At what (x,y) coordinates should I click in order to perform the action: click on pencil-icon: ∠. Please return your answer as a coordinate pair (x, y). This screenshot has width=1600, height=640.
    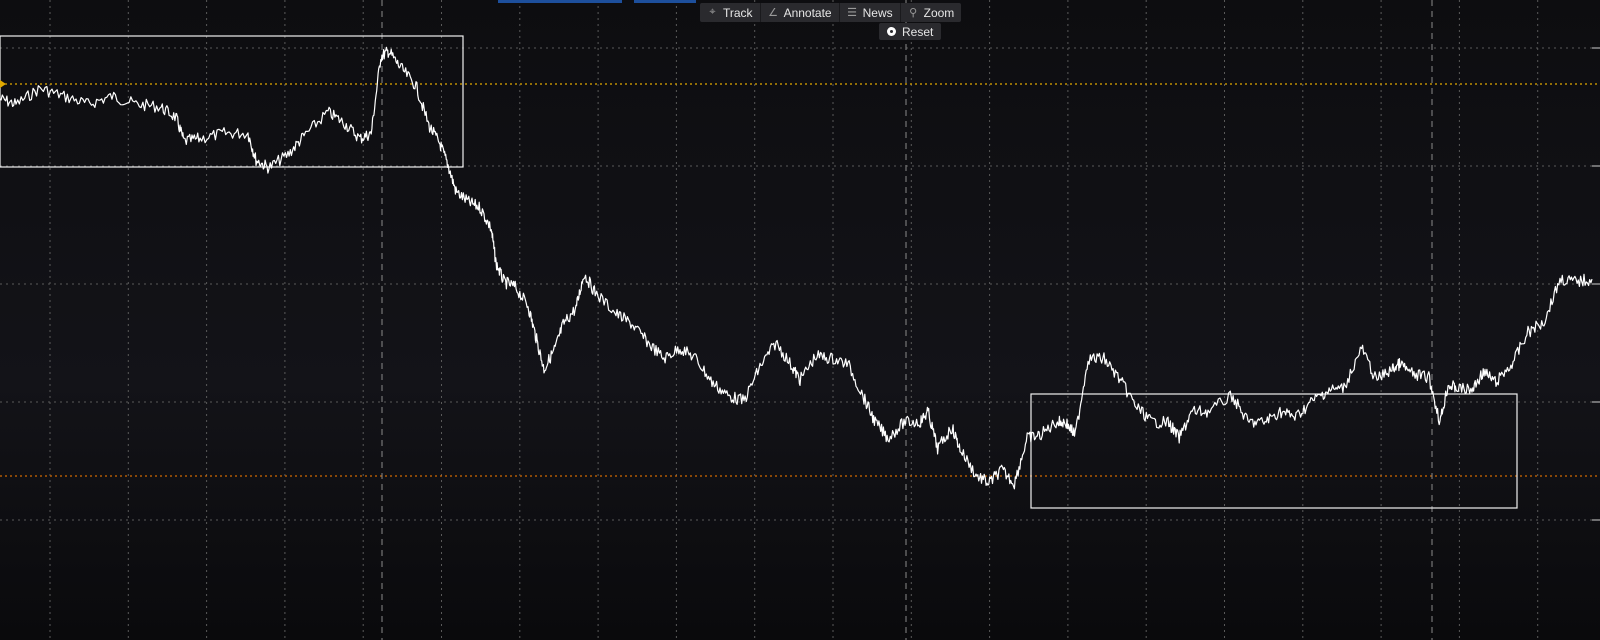
    Looking at the image, I should click on (773, 13).